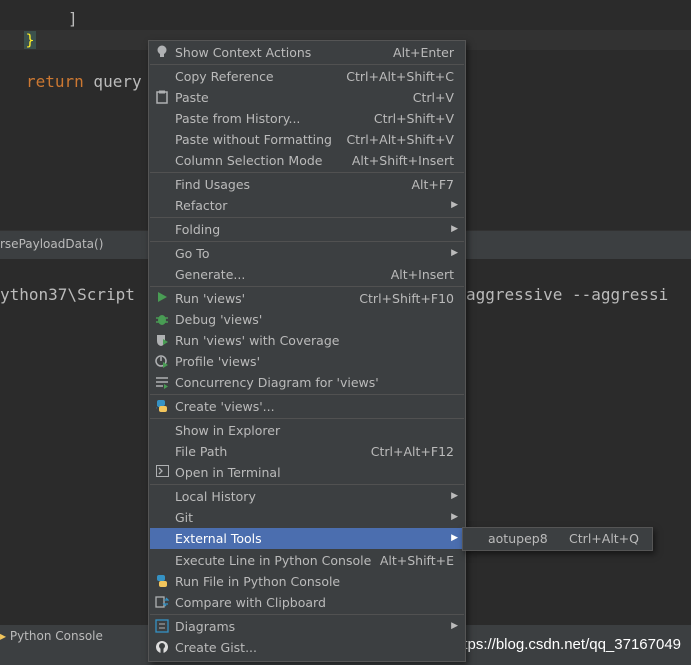  What do you see at coordinates (192, 97) in the screenshot?
I see `menu-label: Paste` at bounding box center [192, 97].